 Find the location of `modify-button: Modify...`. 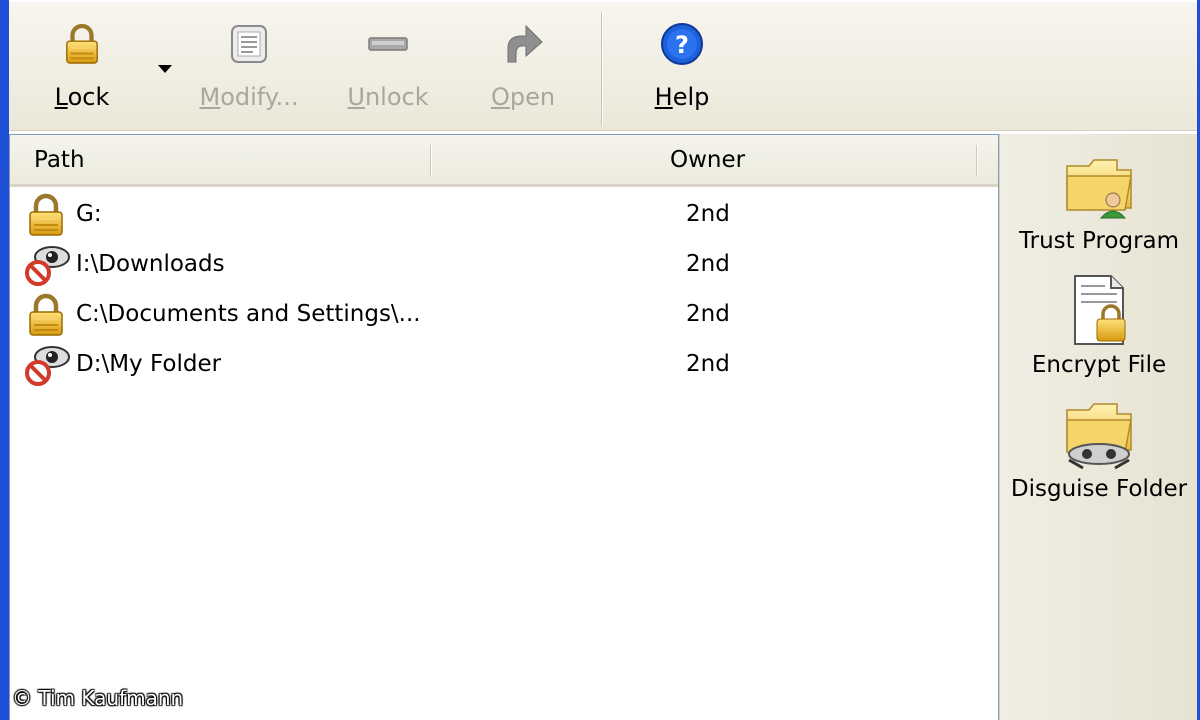

modify-button: Modify... is located at coordinates (249, 70).